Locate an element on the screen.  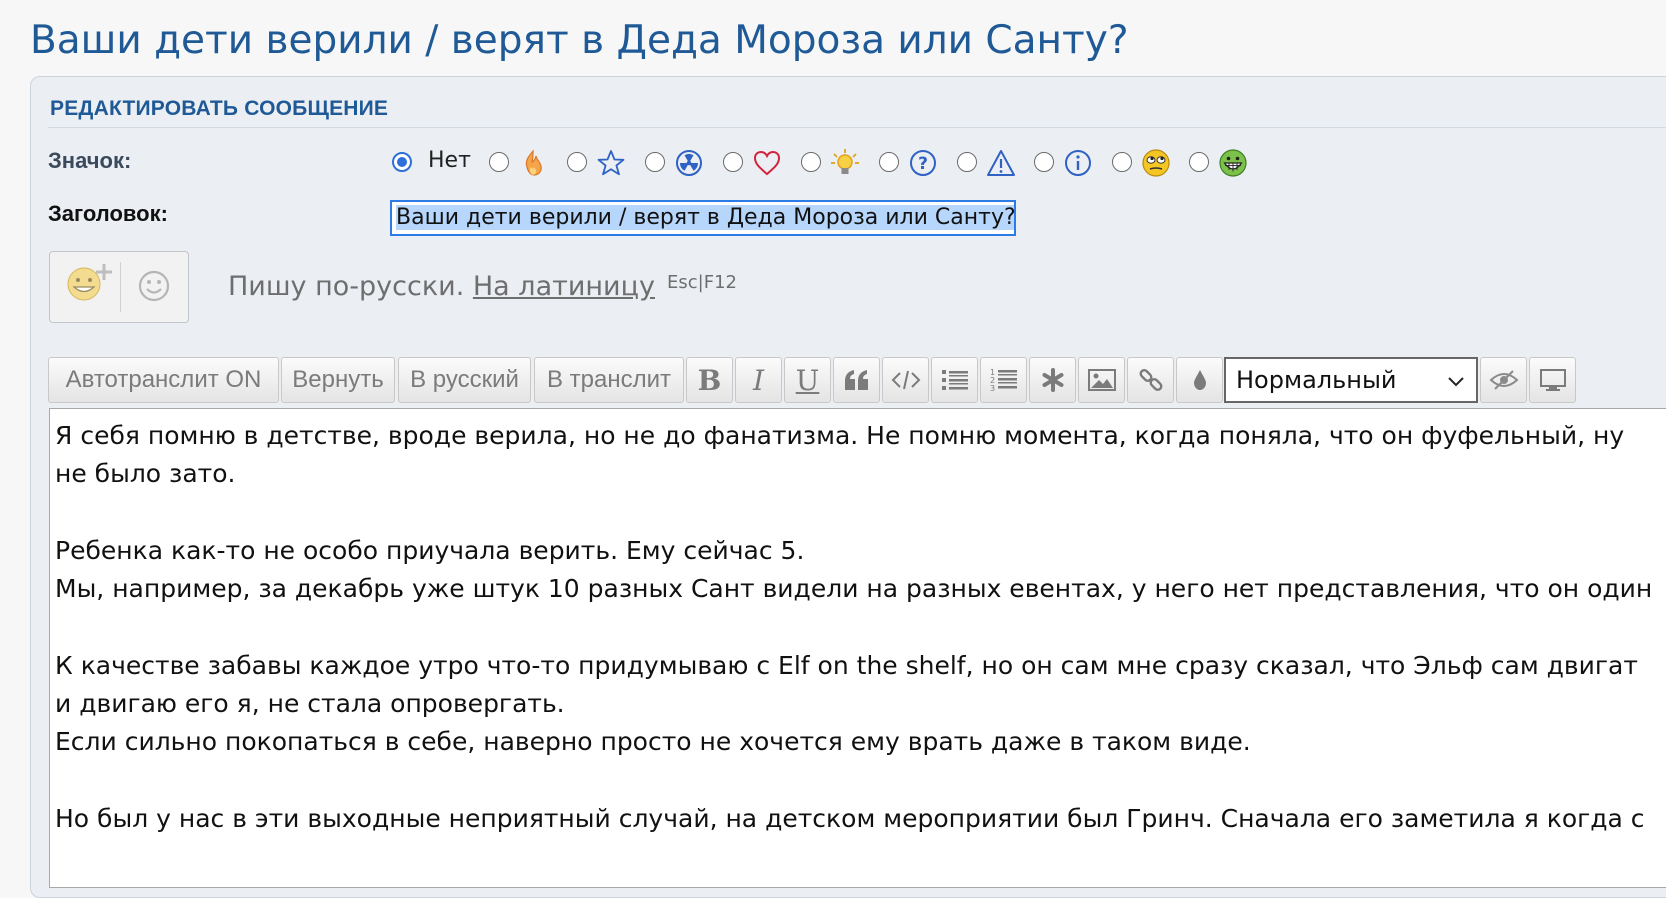
icon-radio-radioactive is located at coordinates (655, 162).